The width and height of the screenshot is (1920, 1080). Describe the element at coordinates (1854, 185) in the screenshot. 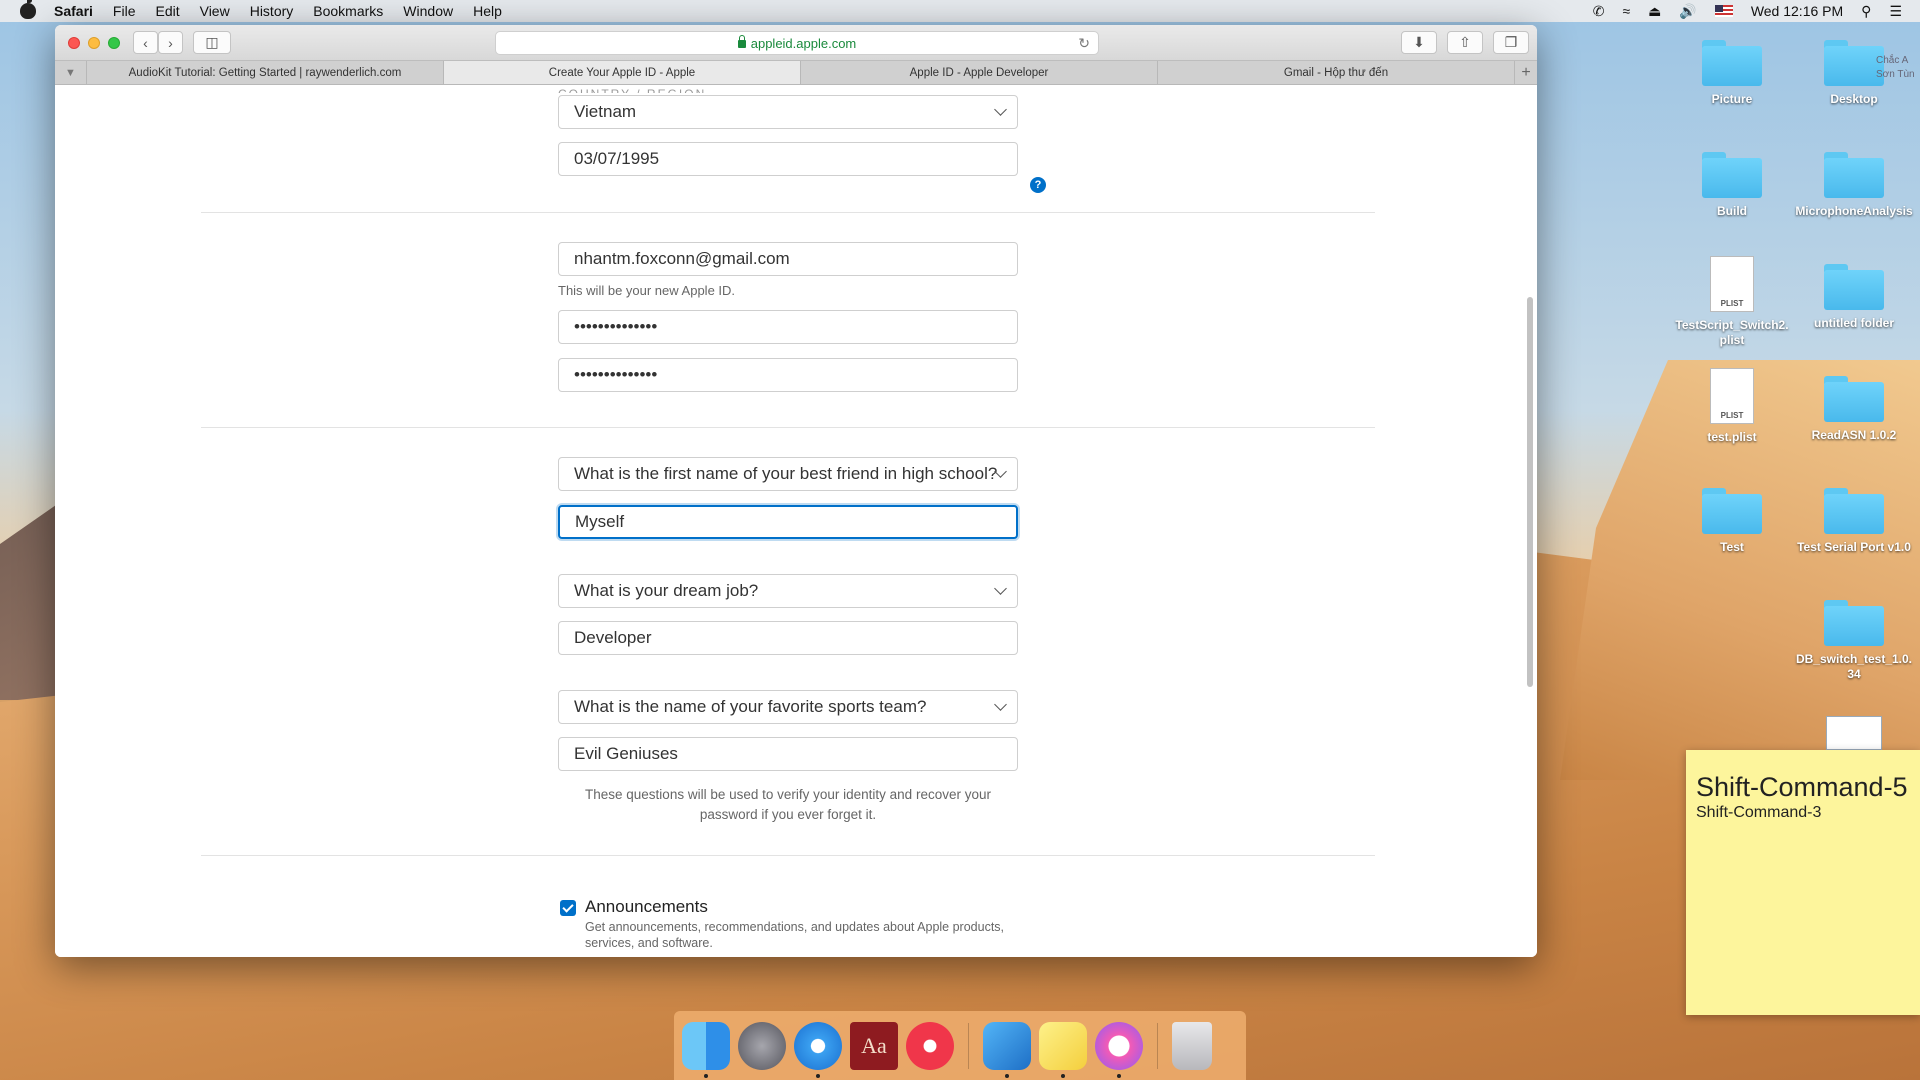

I see `desktop-icon: MicrophoneAnalysis` at that location.